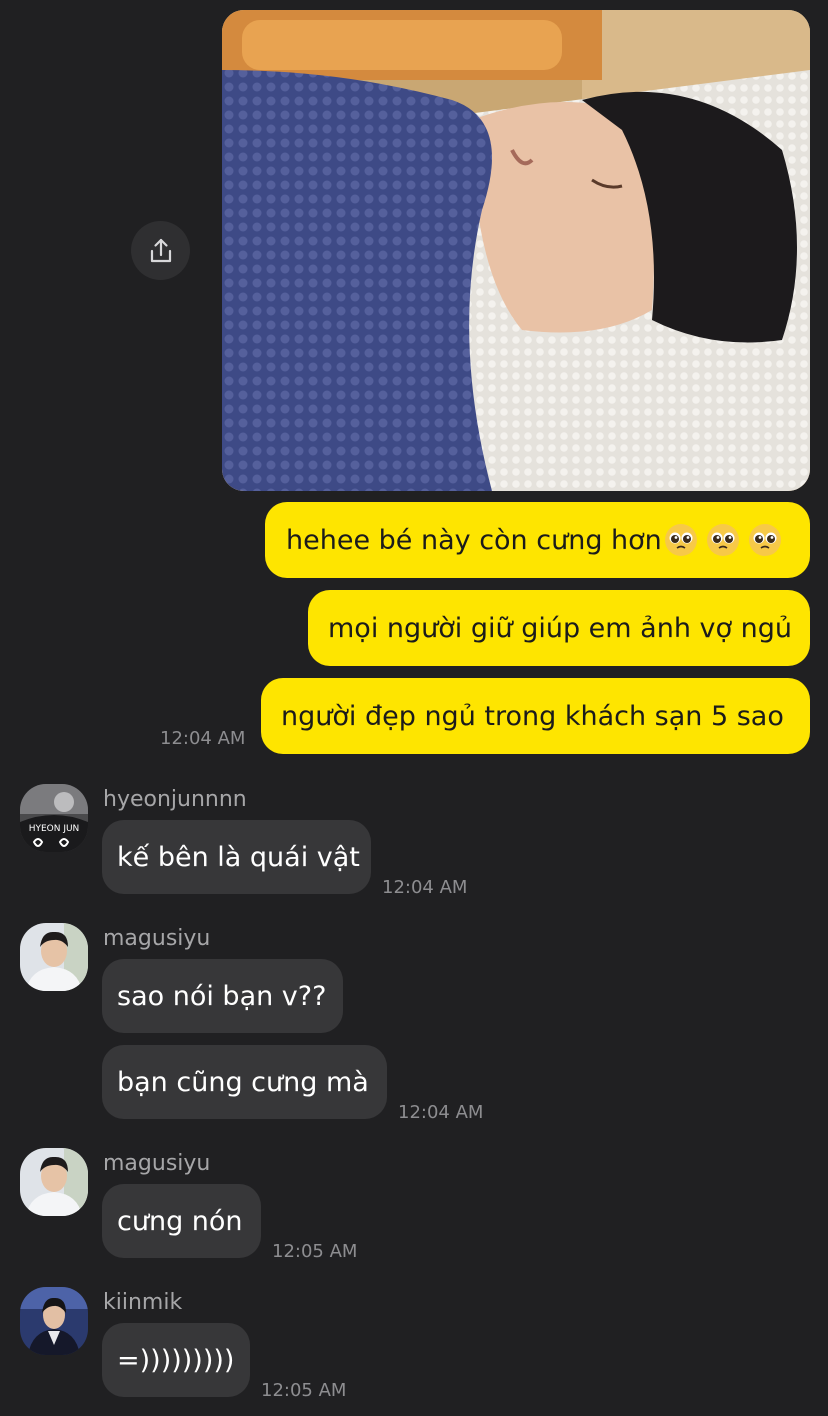  I want to click on incoming-message: kế bên là quái vật, so click(236, 857).